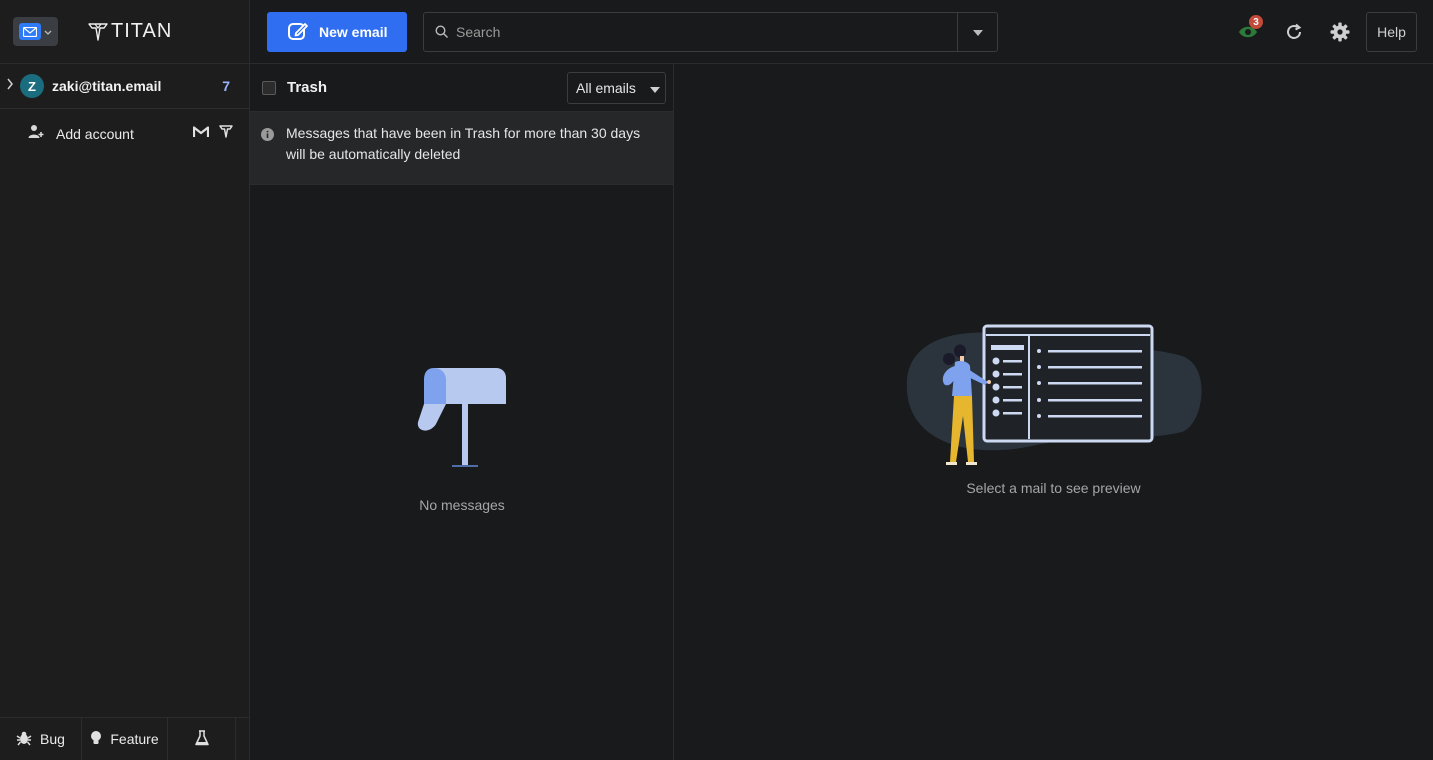  I want to click on titan-icon, so click(226, 134).